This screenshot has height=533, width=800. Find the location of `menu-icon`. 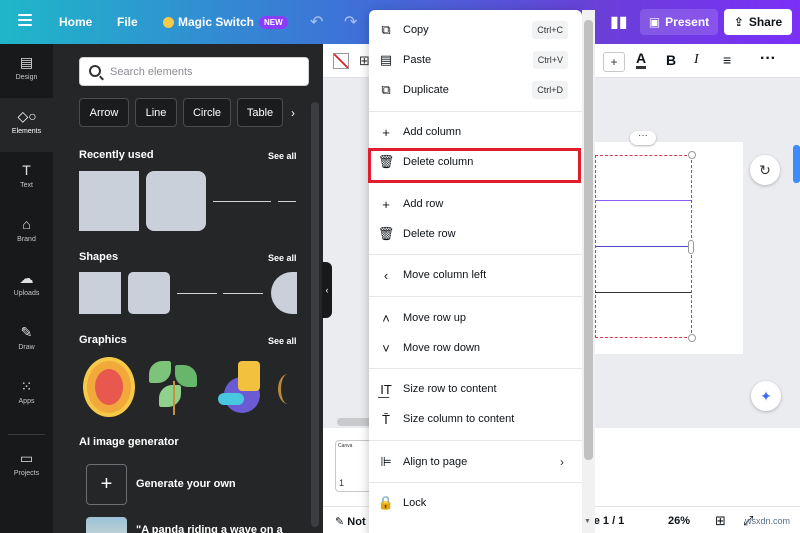

menu-icon is located at coordinates (25, 20).